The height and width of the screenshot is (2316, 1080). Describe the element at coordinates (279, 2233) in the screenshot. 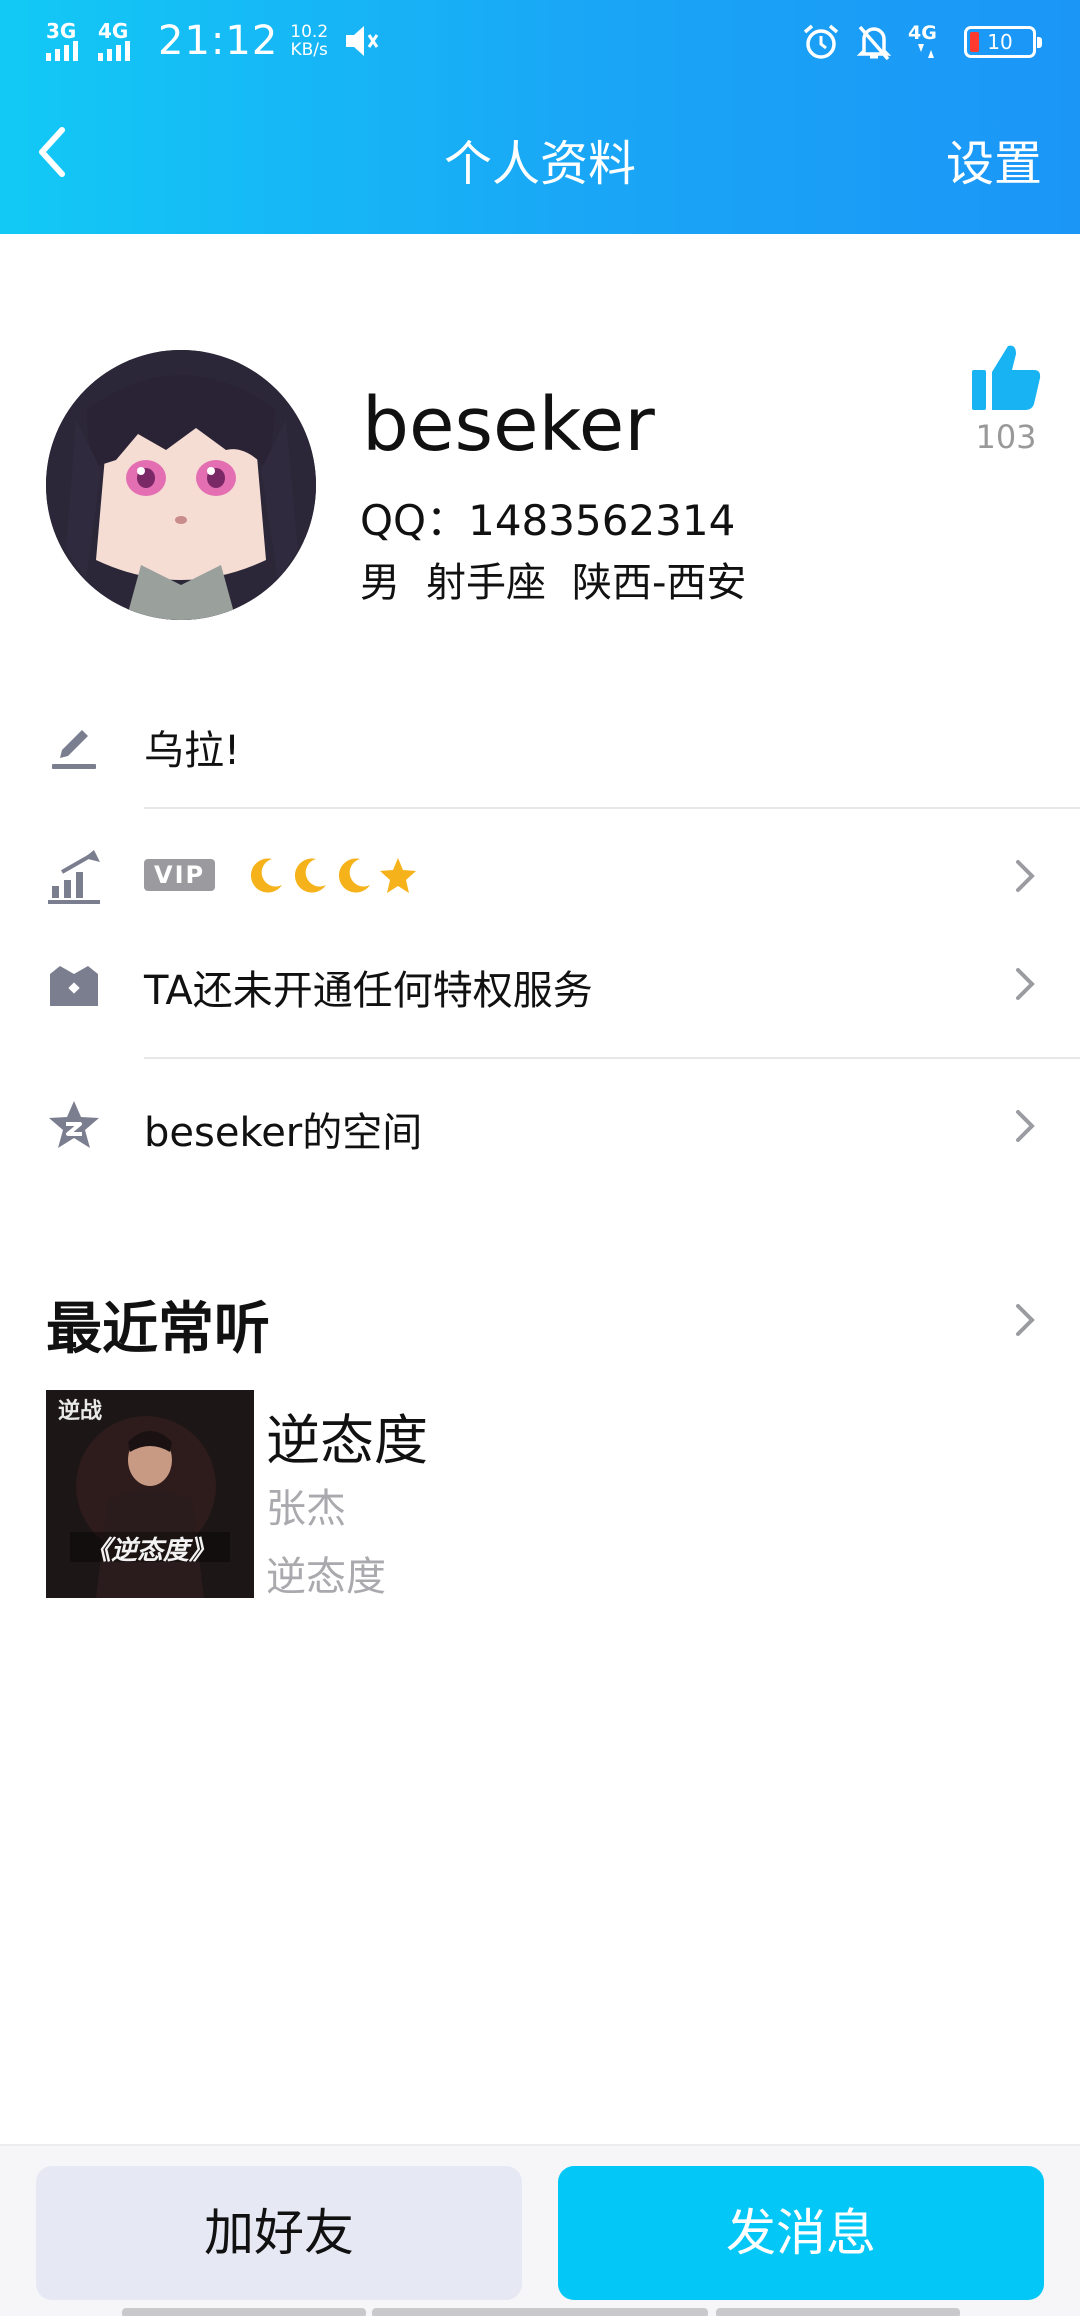

I see `add-friend-button: 加好友` at that location.